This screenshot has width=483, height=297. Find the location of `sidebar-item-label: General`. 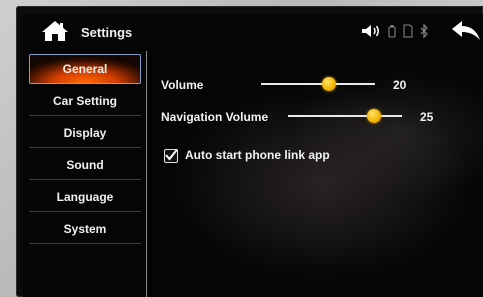

sidebar-item-label: General is located at coordinates (85, 69).